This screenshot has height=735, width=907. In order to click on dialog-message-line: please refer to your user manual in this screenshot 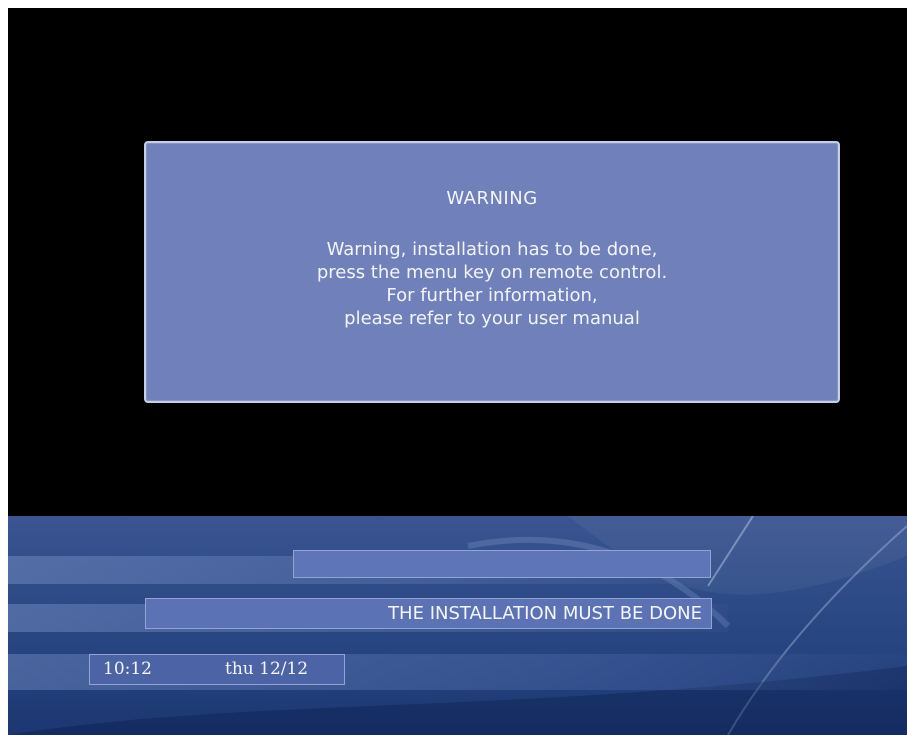, I will do `click(492, 318)`.